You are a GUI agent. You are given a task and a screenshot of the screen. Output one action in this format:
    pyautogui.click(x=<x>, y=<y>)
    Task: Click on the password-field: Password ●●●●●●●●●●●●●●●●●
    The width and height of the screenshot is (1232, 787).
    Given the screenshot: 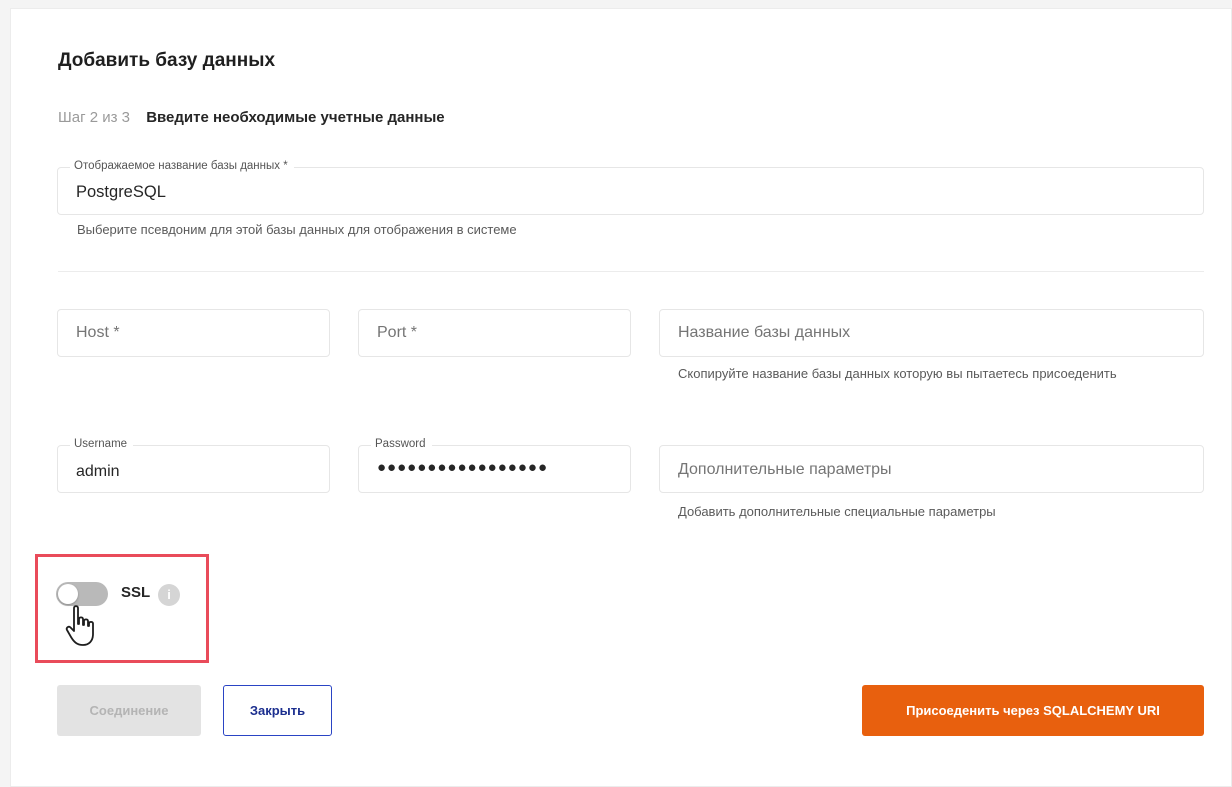 What is the action you would take?
    pyautogui.click(x=494, y=465)
    